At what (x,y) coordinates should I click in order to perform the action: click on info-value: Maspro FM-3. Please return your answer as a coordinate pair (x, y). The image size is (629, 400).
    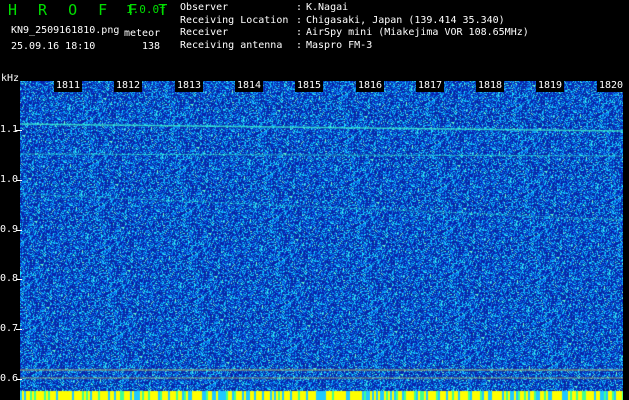
    Looking at the image, I should click on (339, 45).